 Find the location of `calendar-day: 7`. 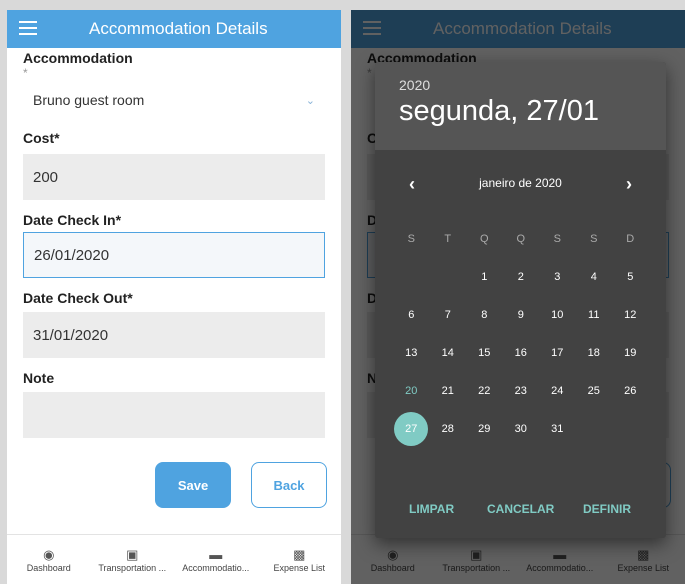

calendar-day: 7 is located at coordinates (448, 315).